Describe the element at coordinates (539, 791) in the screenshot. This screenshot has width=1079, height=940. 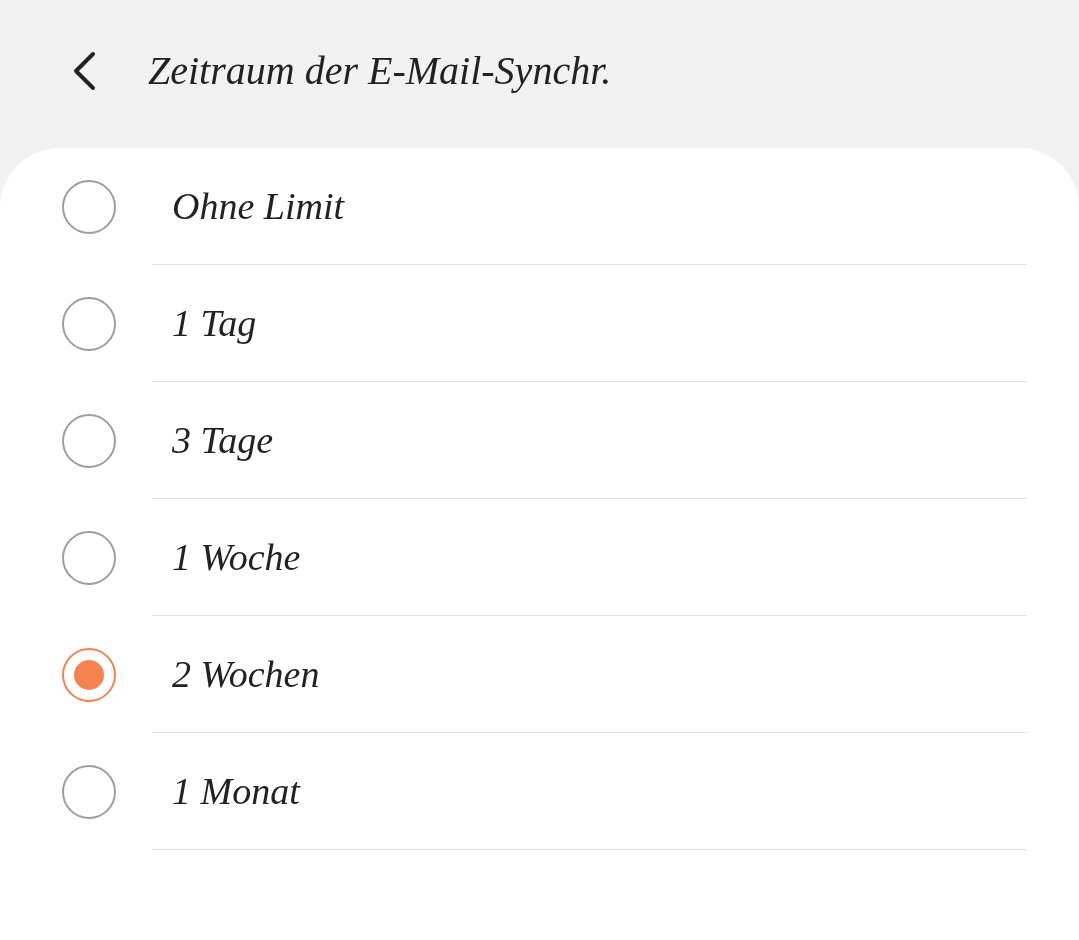
I see `option-row: 1 Monat` at that location.